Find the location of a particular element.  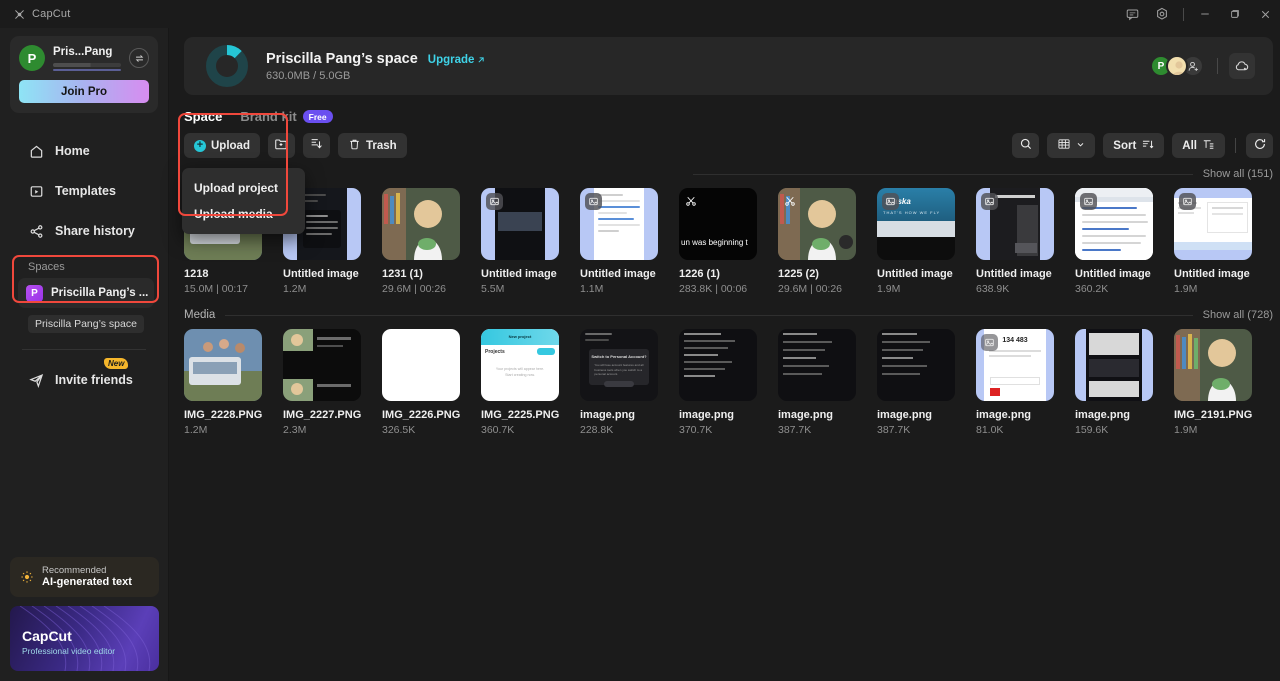

view-mode-button is located at coordinates (1071, 145).